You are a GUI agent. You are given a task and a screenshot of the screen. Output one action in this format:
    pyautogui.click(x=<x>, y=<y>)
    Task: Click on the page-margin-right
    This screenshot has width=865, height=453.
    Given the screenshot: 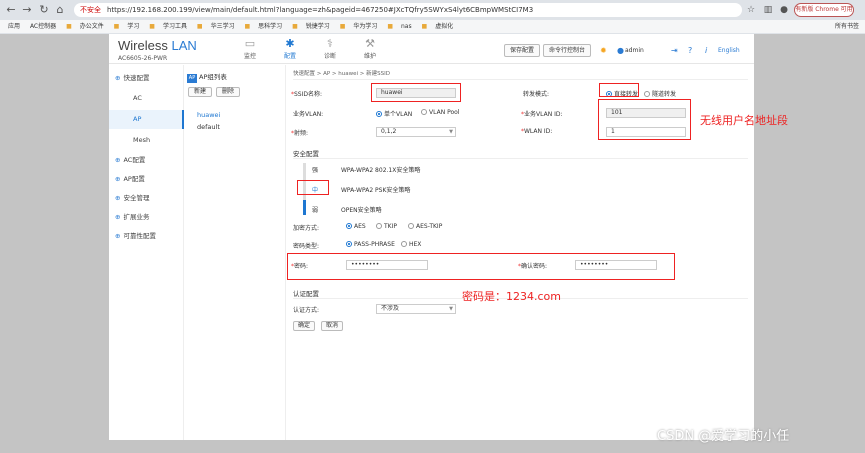 What is the action you would take?
    pyautogui.click(x=809, y=243)
    